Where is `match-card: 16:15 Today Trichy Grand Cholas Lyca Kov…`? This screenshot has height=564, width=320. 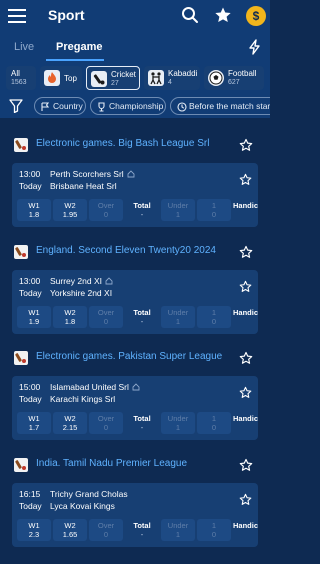
match-card: 16:15 Today Trichy Grand Cholas Lyca Kov… is located at coordinates (135, 515).